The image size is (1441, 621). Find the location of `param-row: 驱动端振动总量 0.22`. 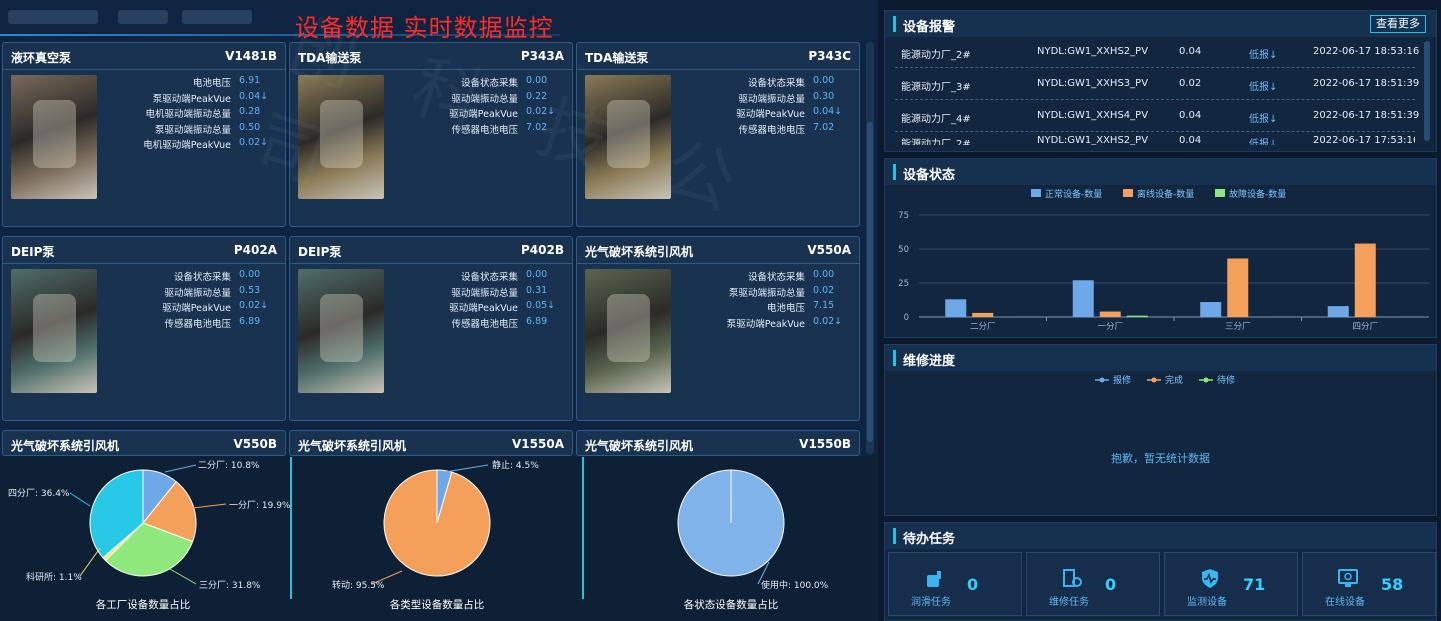

param-row: 驱动端振动总量 0.22 is located at coordinates (479, 99).